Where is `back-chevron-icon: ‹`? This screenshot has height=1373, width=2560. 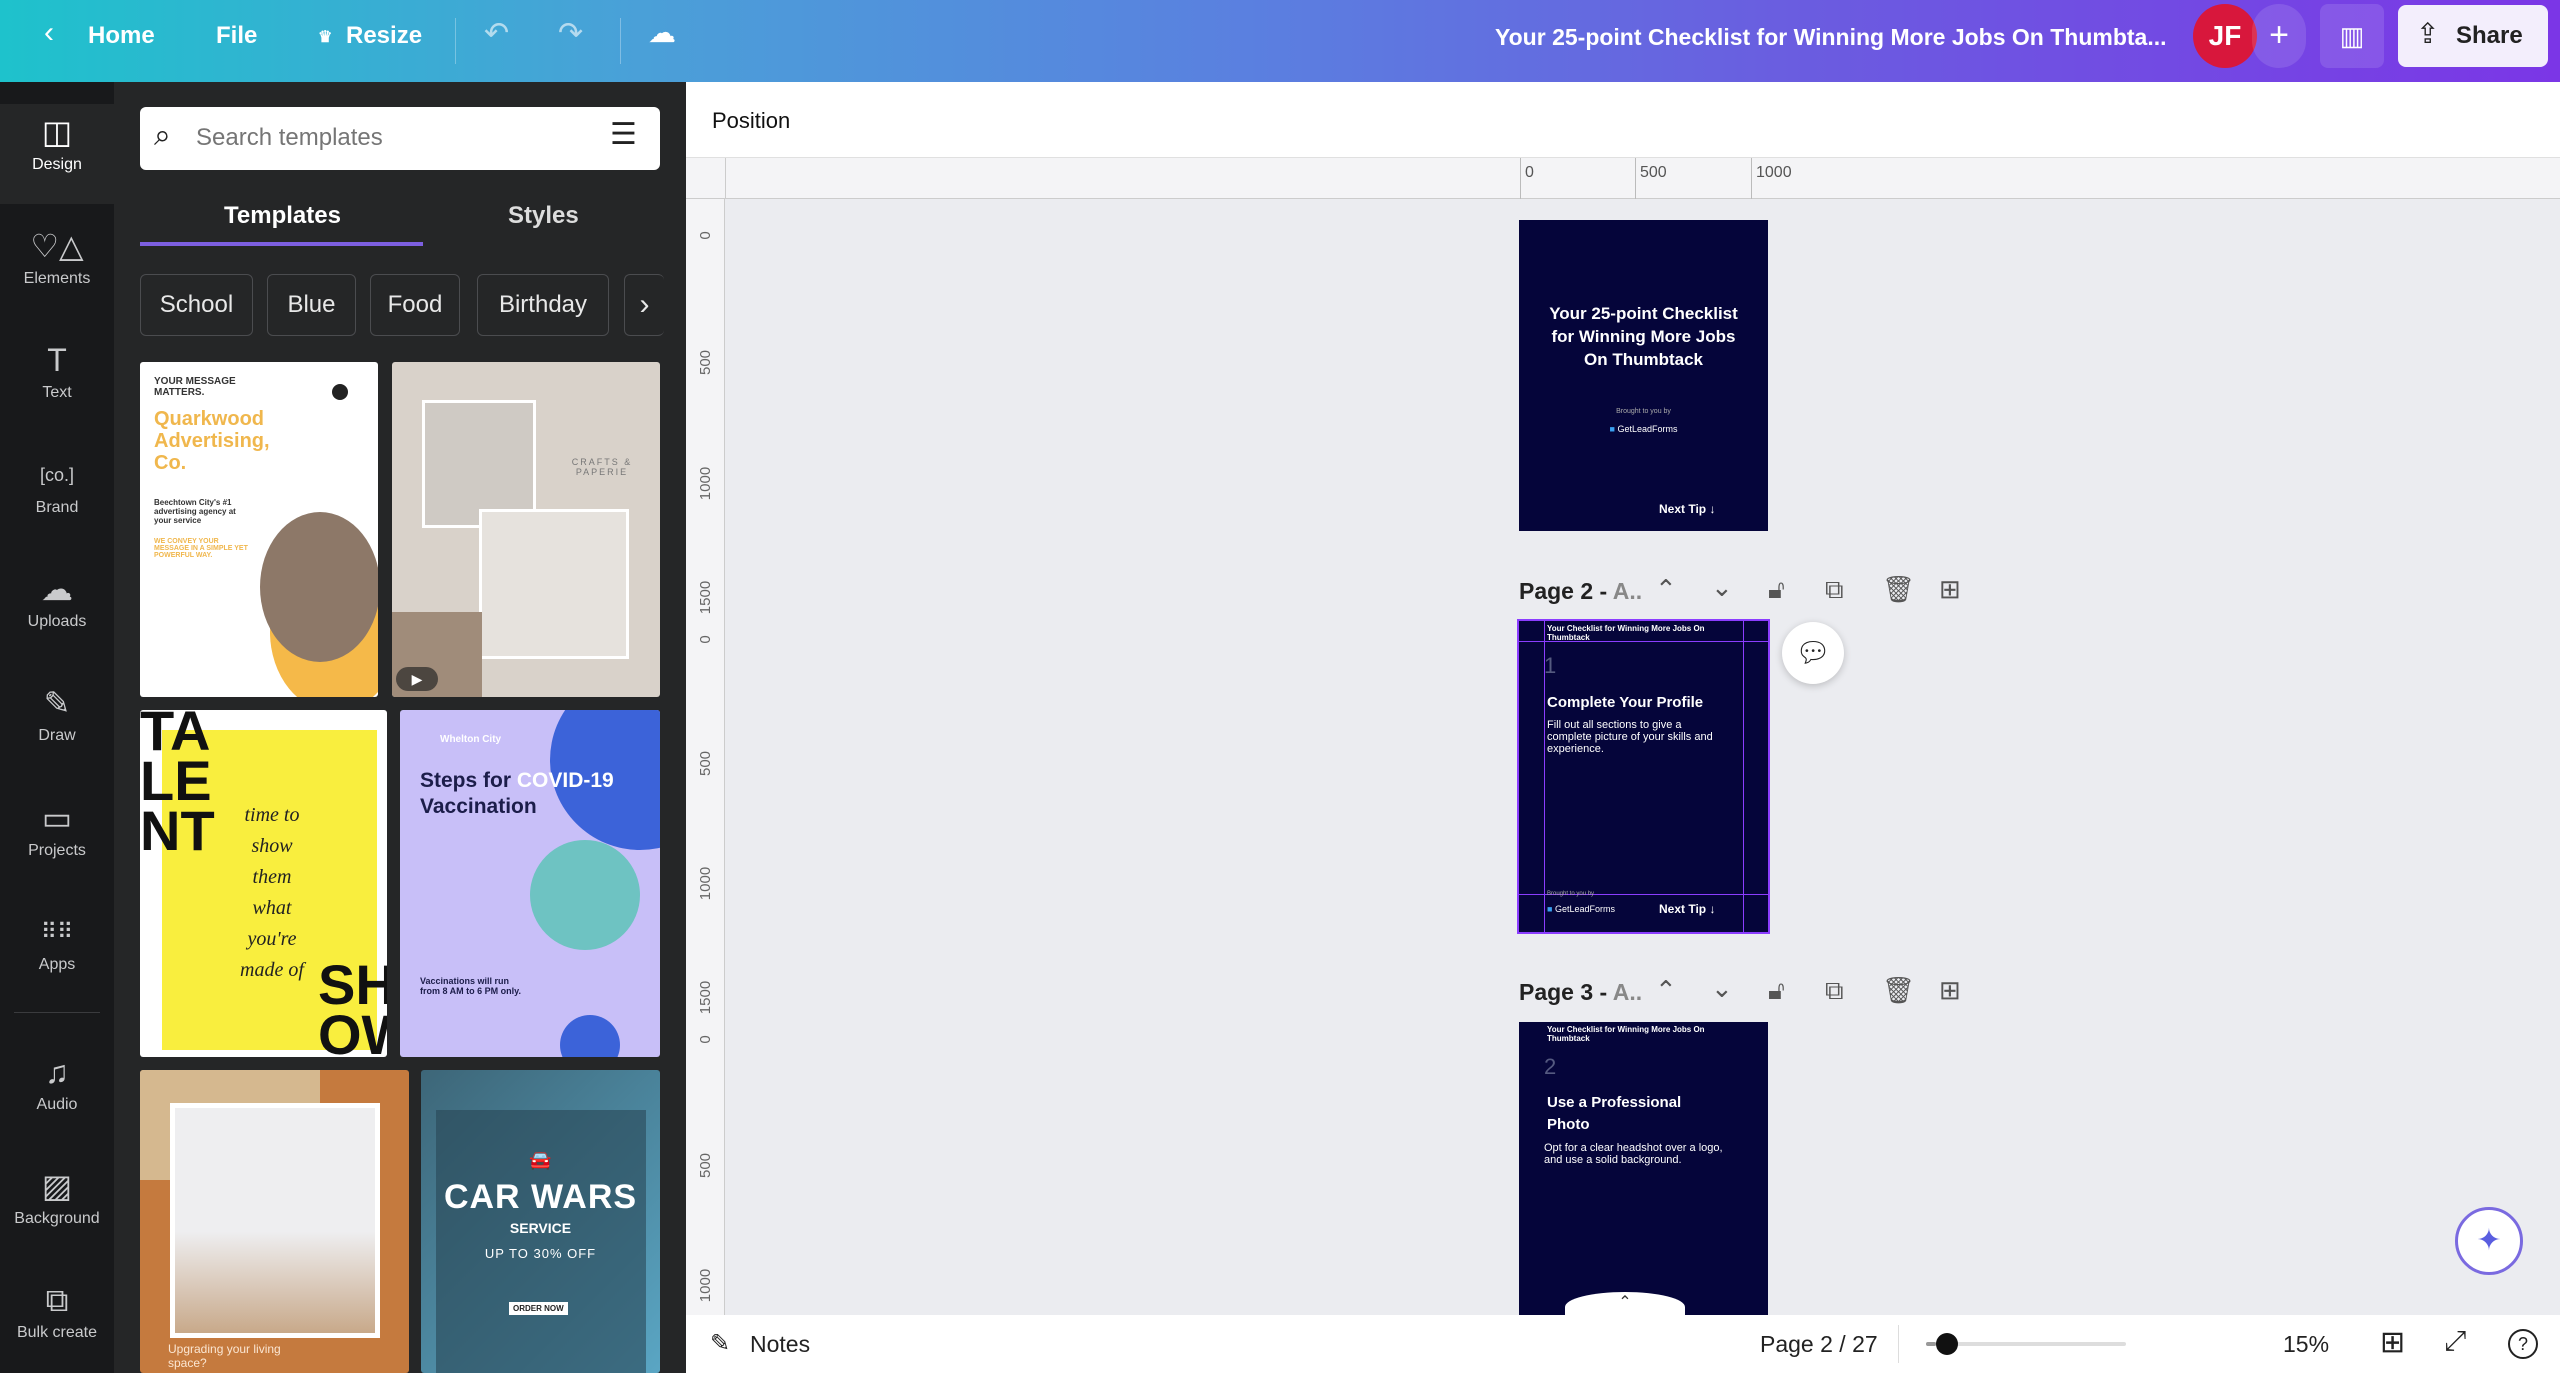
back-chevron-icon: ‹ is located at coordinates (49, 33).